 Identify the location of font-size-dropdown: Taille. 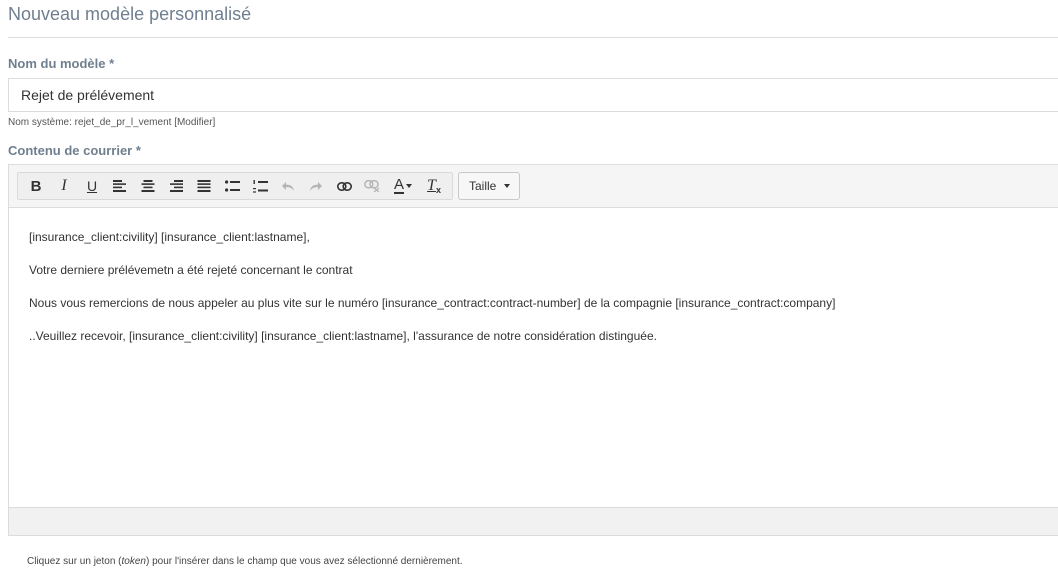
(489, 186).